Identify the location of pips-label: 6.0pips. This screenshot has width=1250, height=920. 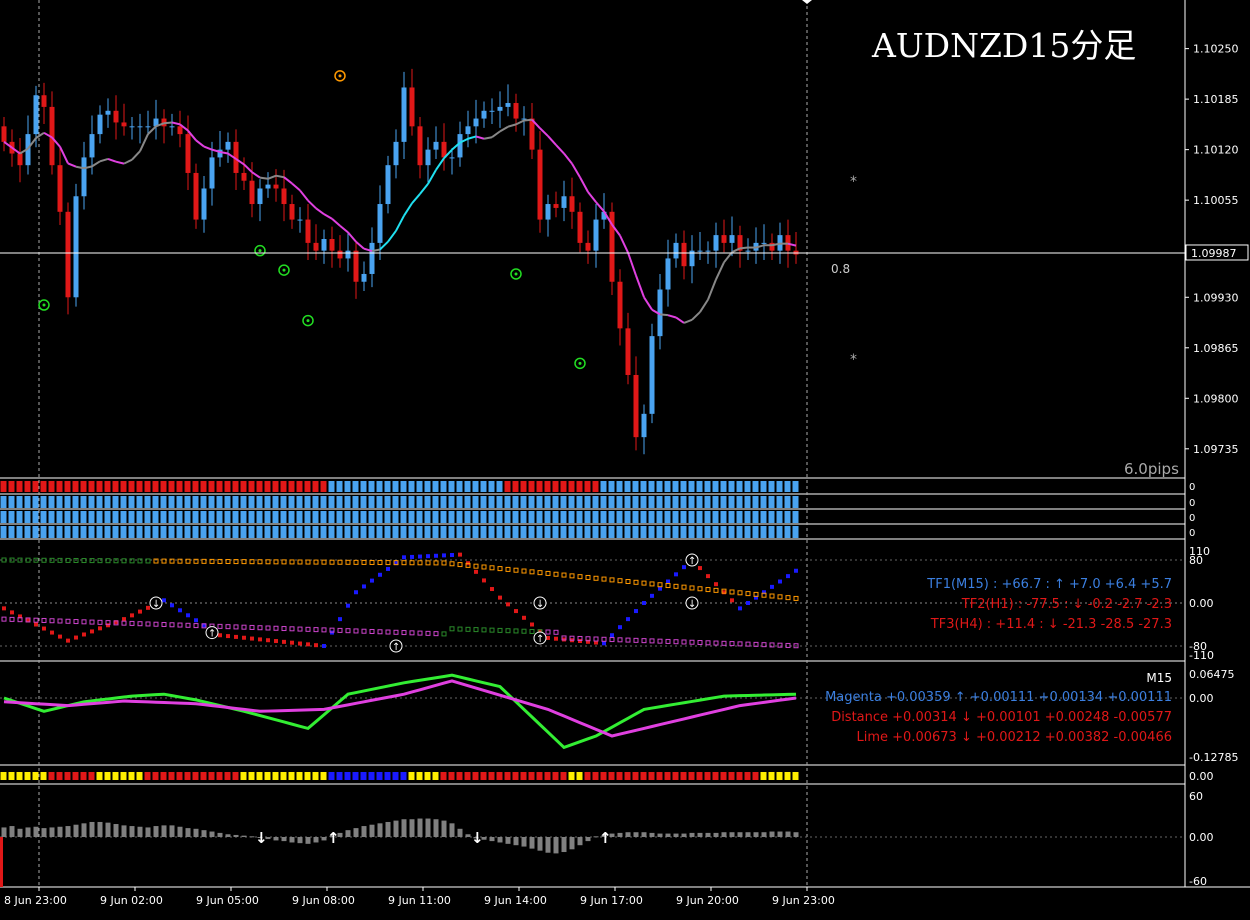
(1151, 469).